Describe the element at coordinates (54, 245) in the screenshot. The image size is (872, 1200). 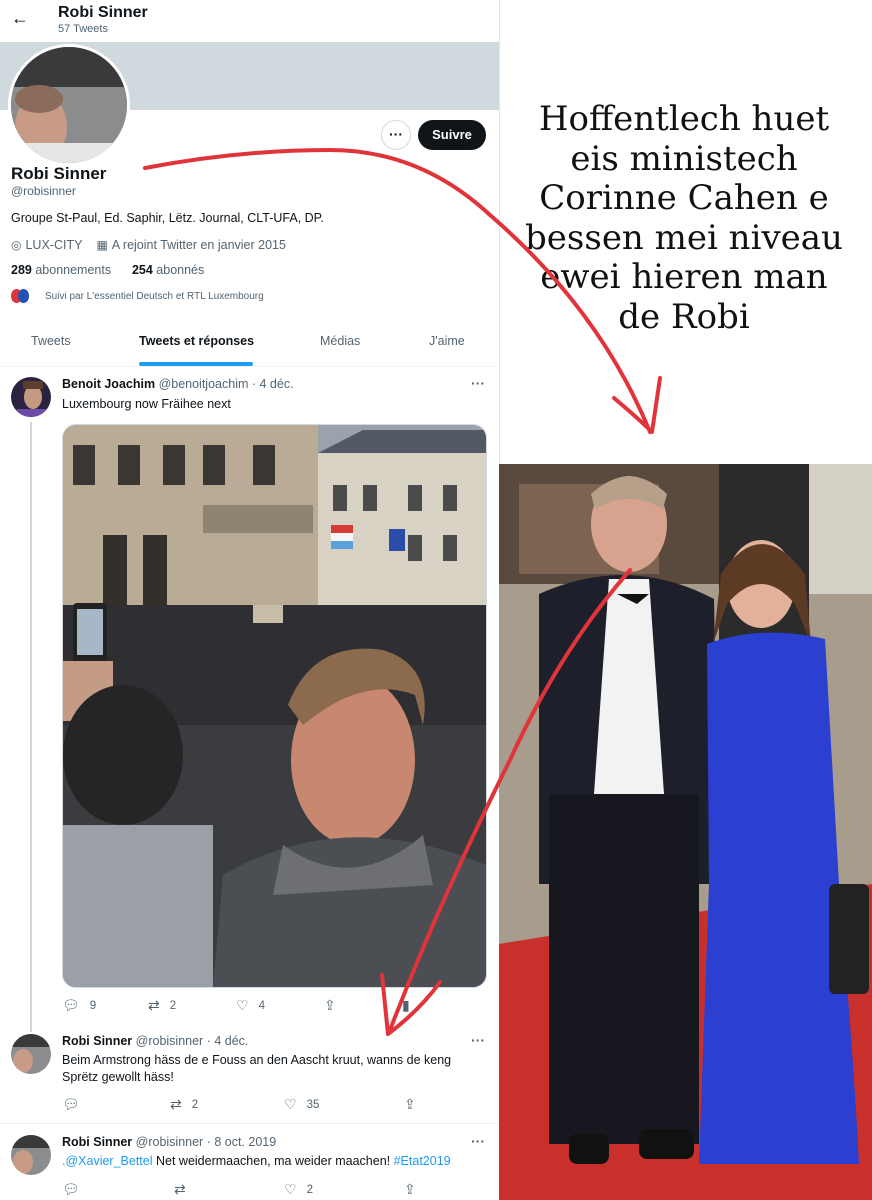
I see `profile-location: LUX-CITY` at that location.